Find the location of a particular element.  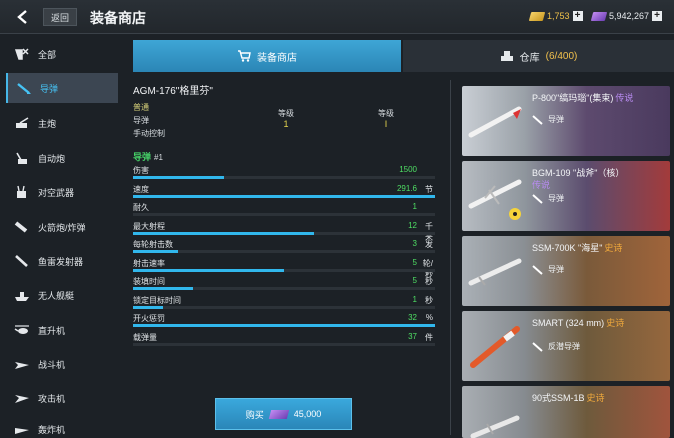

level-column-1: 等级 1 is located at coordinates (286, 118).